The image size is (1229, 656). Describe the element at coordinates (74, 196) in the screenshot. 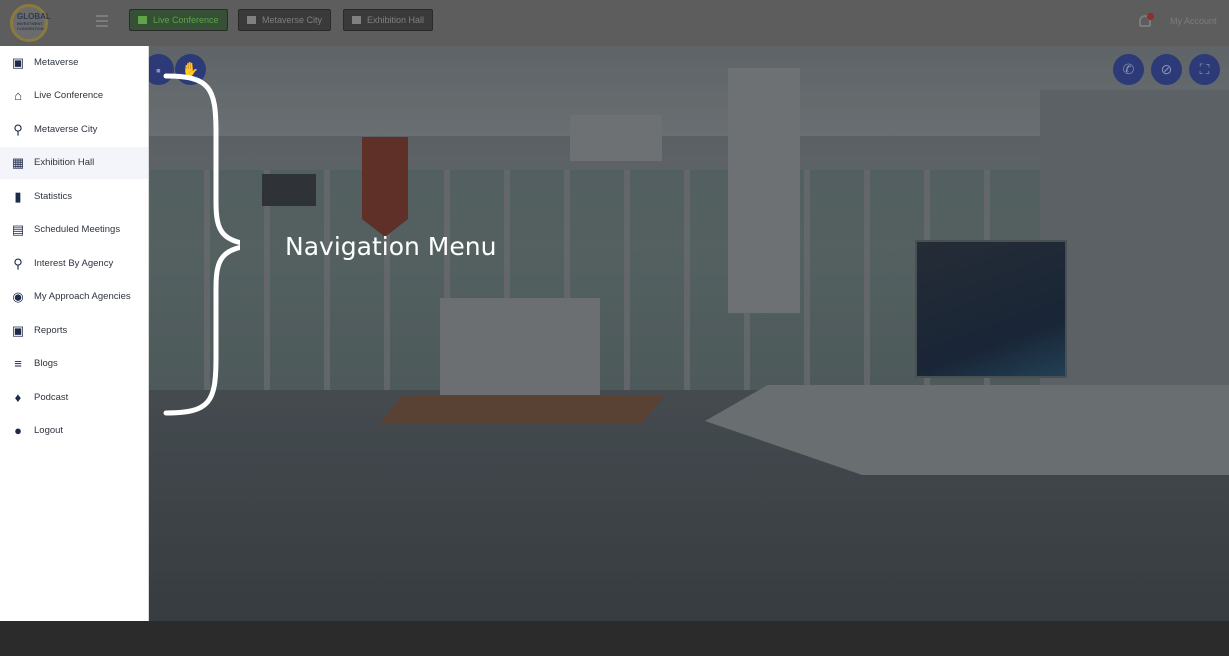

I see `sidebar-item-statistics: ▮ Statistics` at that location.